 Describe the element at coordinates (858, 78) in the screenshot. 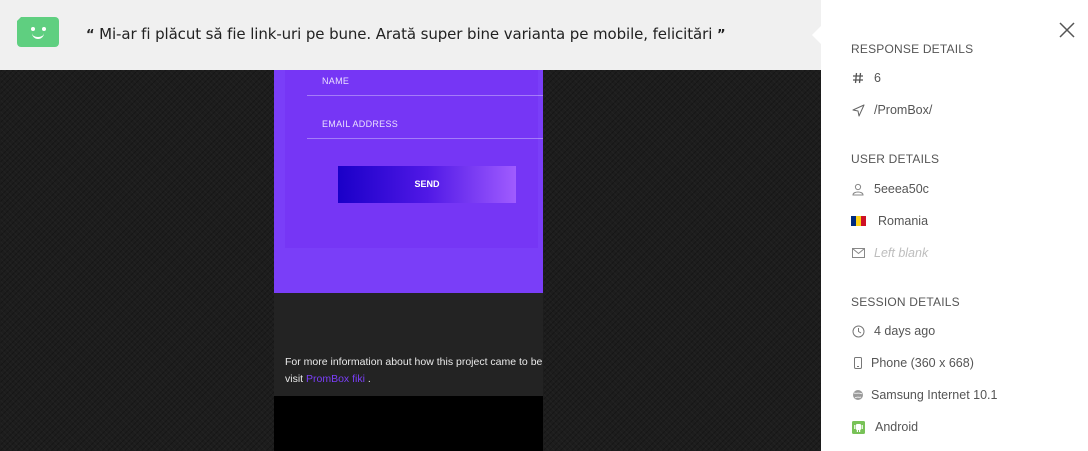

I see `hash-icon` at that location.